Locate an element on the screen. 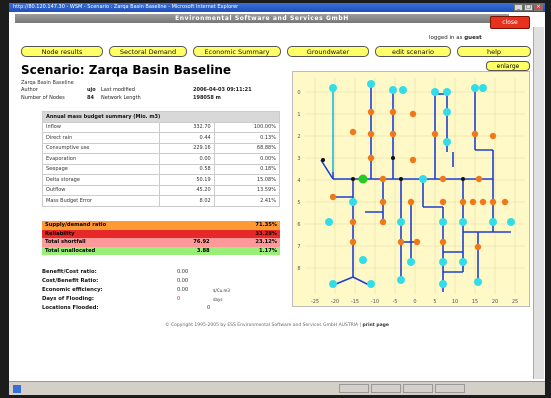 This screenshot has height=398, width=551. page-icon is located at coordinates (17, 389).